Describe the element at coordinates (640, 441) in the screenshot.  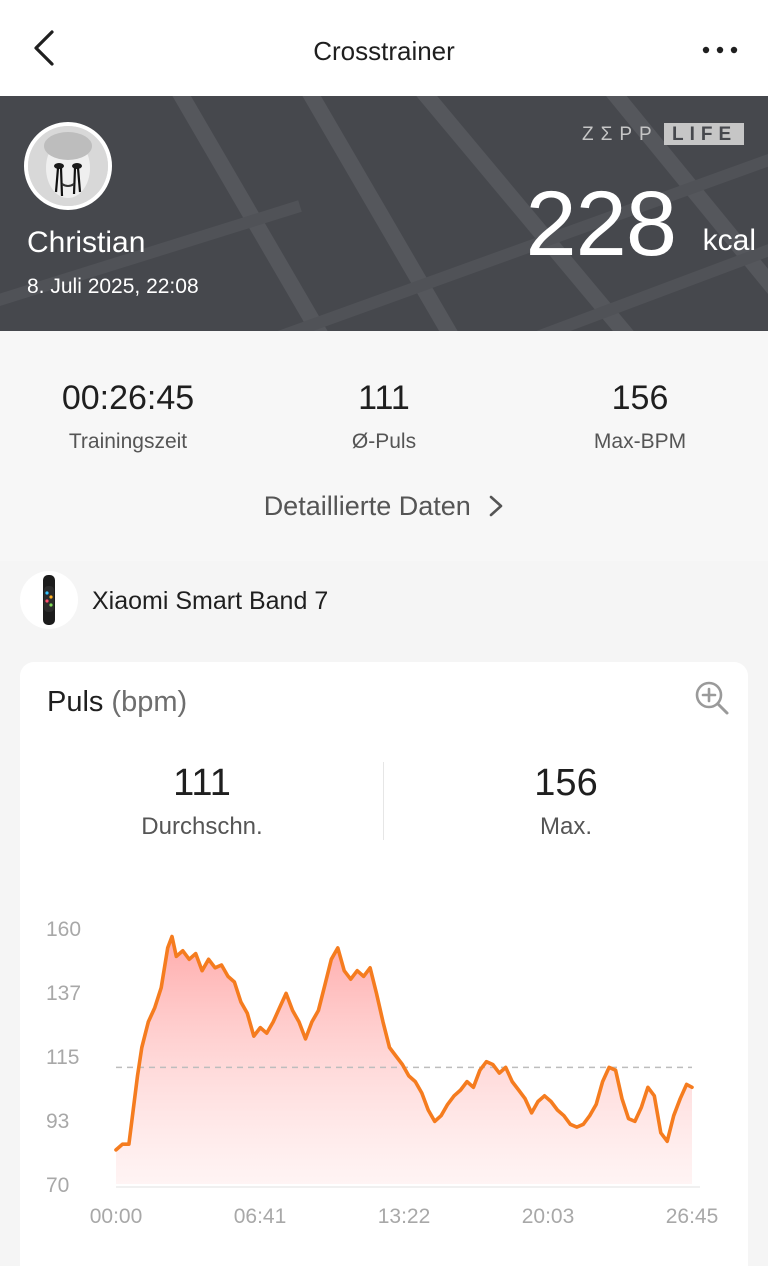
I see `stat-label: Max-BPM` at that location.